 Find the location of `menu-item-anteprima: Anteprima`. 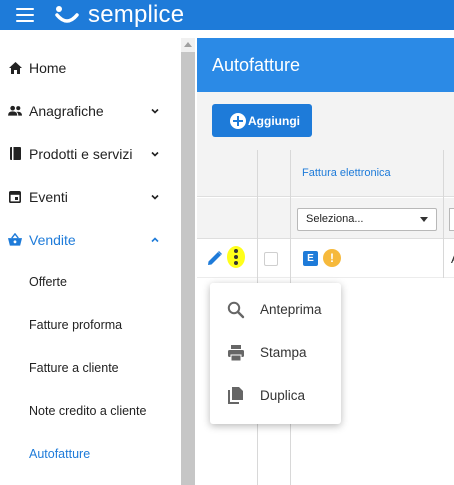

menu-item-anteprima: Anteprima is located at coordinates (275, 309).